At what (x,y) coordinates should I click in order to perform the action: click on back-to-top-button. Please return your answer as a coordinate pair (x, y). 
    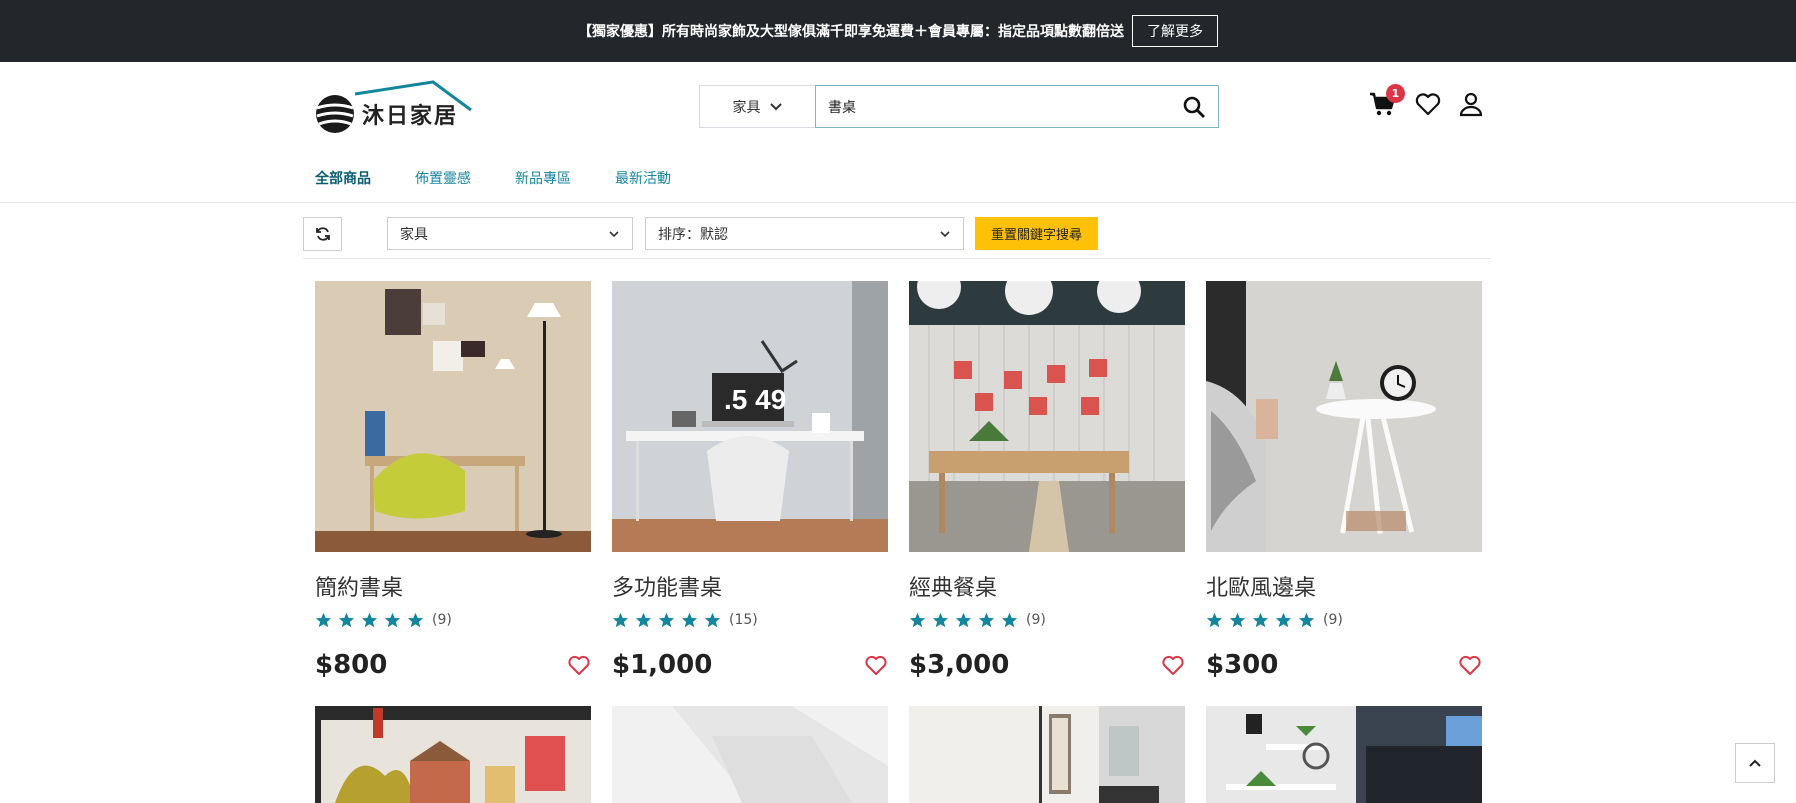
    Looking at the image, I should click on (1755, 763).